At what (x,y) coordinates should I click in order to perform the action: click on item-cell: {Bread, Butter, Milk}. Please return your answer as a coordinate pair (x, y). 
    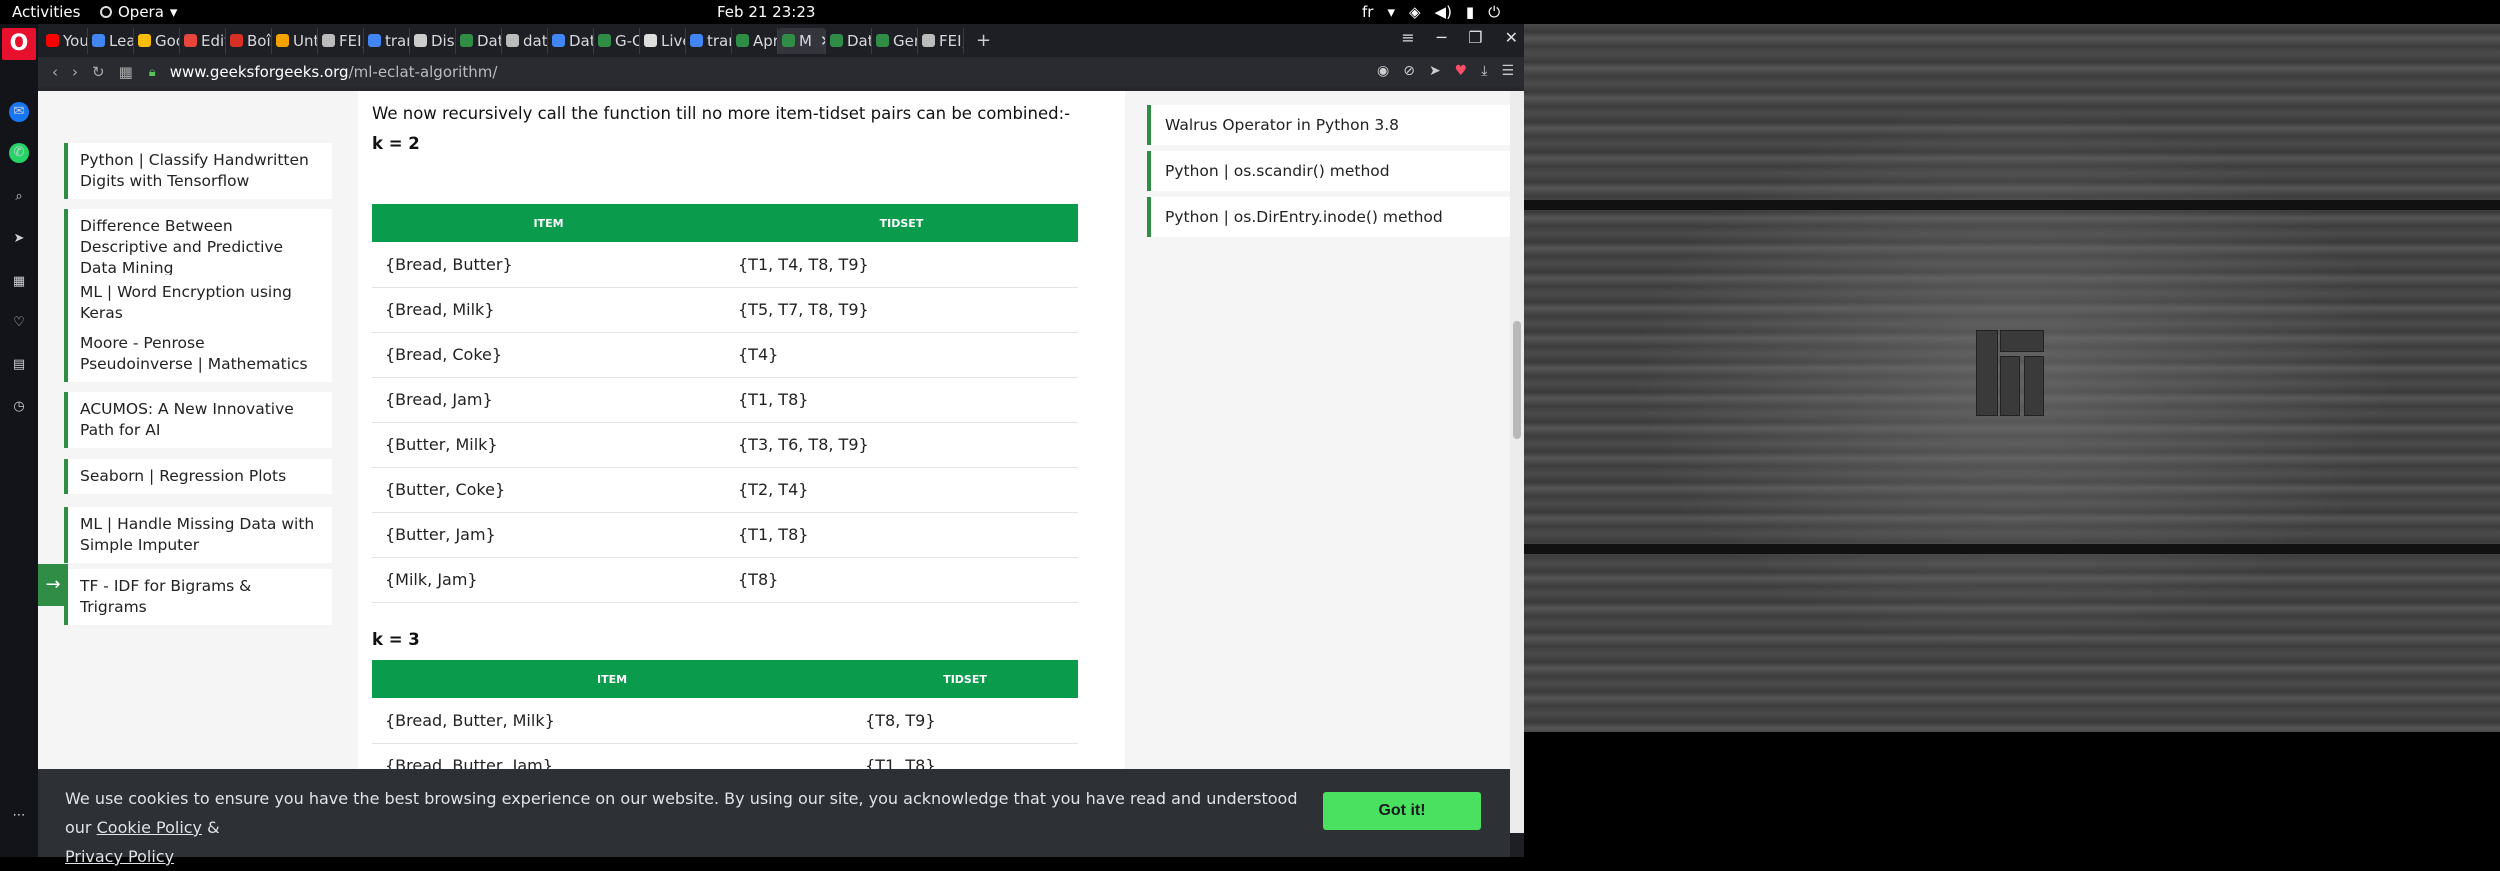
    Looking at the image, I should click on (612, 721).